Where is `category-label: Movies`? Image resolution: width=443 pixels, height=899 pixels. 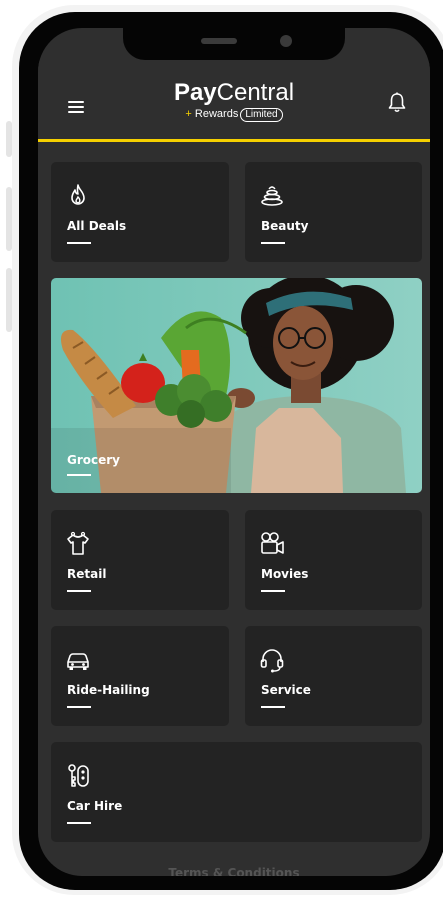
category-label: Movies is located at coordinates (285, 574).